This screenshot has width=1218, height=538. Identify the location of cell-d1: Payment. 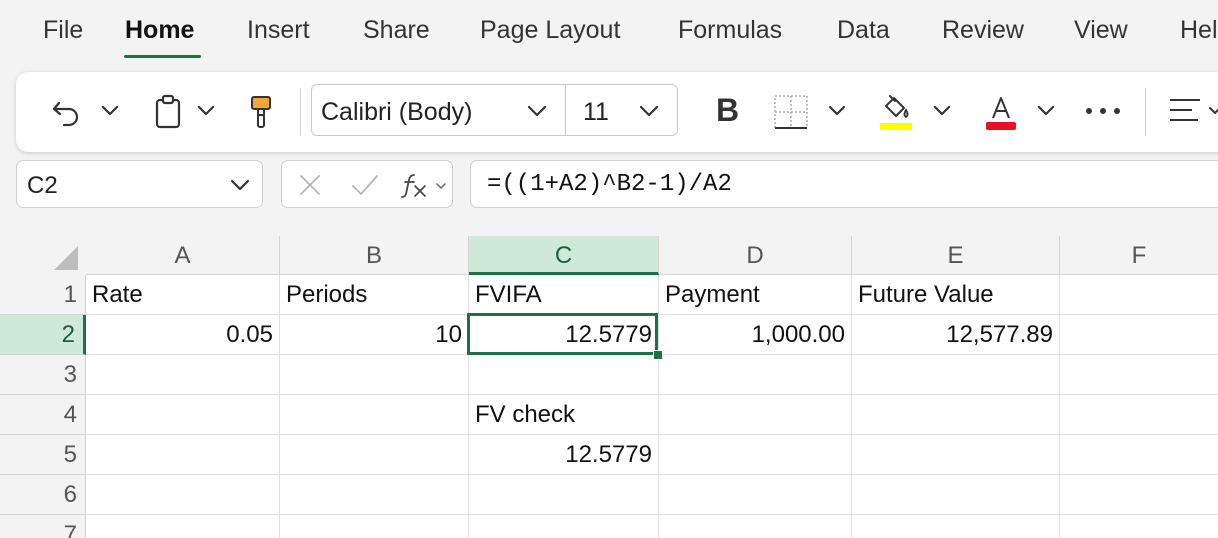
(755, 295).